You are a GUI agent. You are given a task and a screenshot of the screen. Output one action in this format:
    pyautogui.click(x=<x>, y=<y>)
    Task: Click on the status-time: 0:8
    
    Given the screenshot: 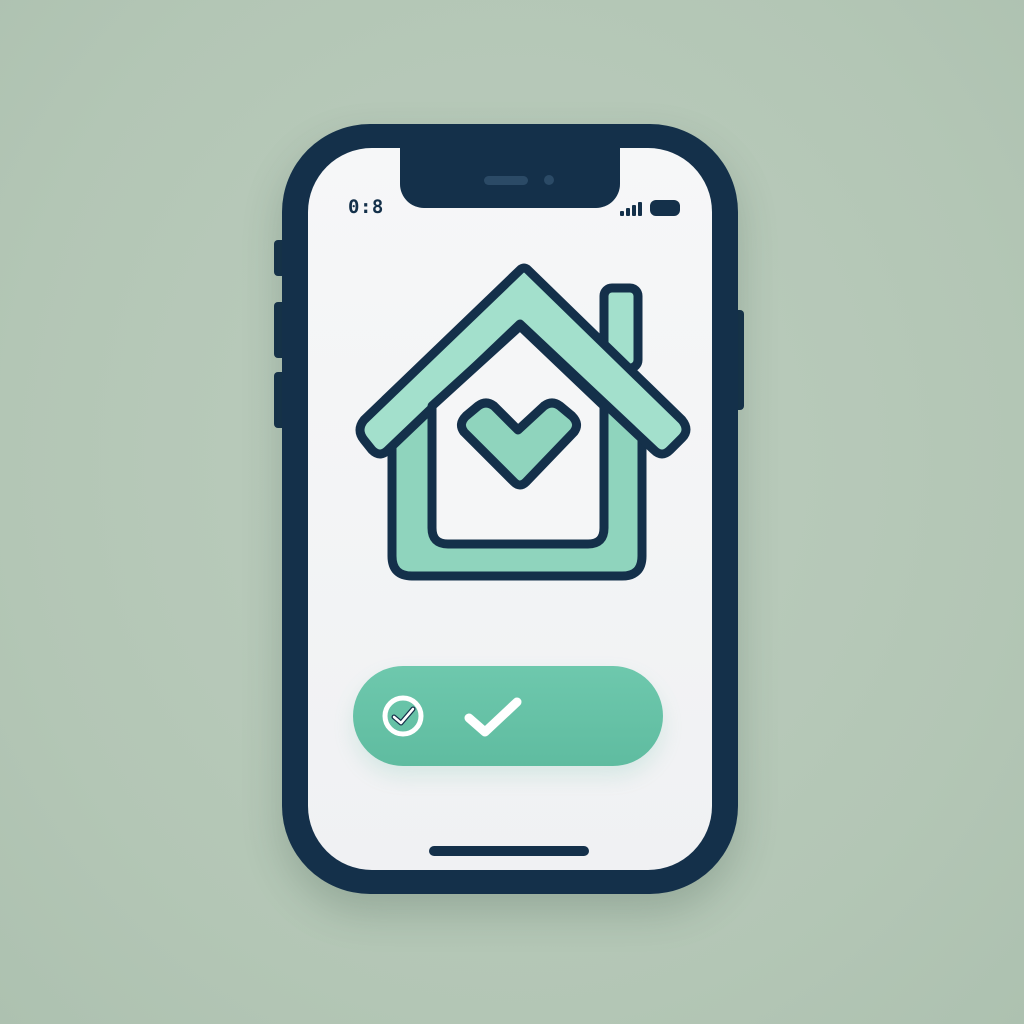 What is the action you would take?
    pyautogui.click(x=366, y=207)
    